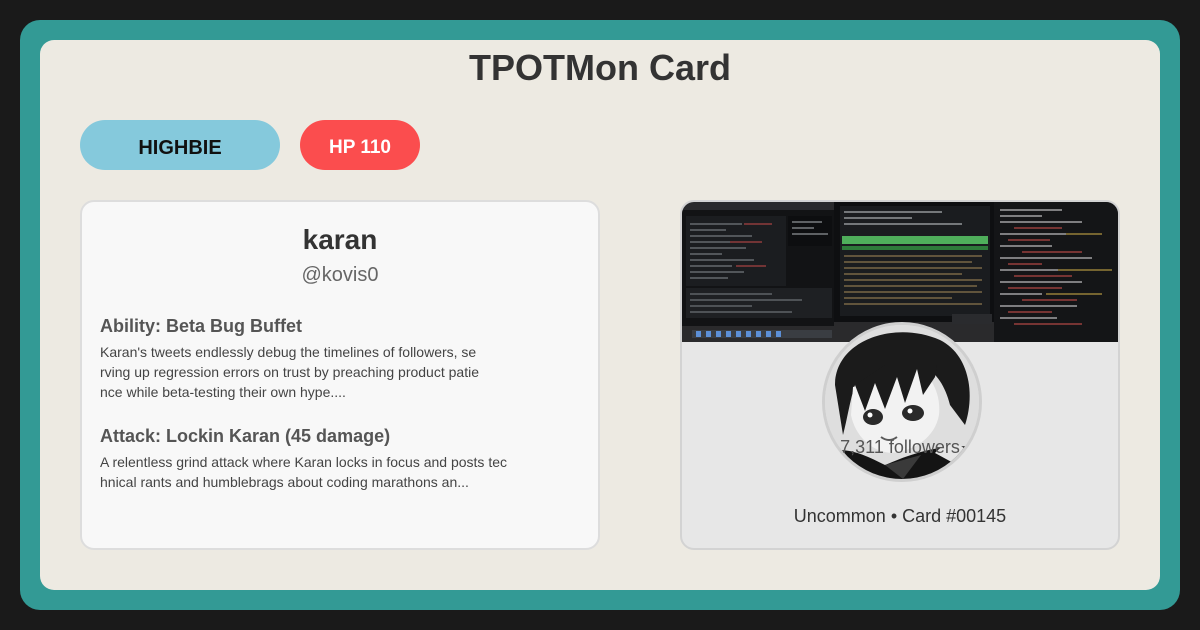 The height and width of the screenshot is (630, 1200). What do you see at coordinates (201, 326) in the screenshot?
I see `ability-heading: Ability: Beta Bug Buffet` at bounding box center [201, 326].